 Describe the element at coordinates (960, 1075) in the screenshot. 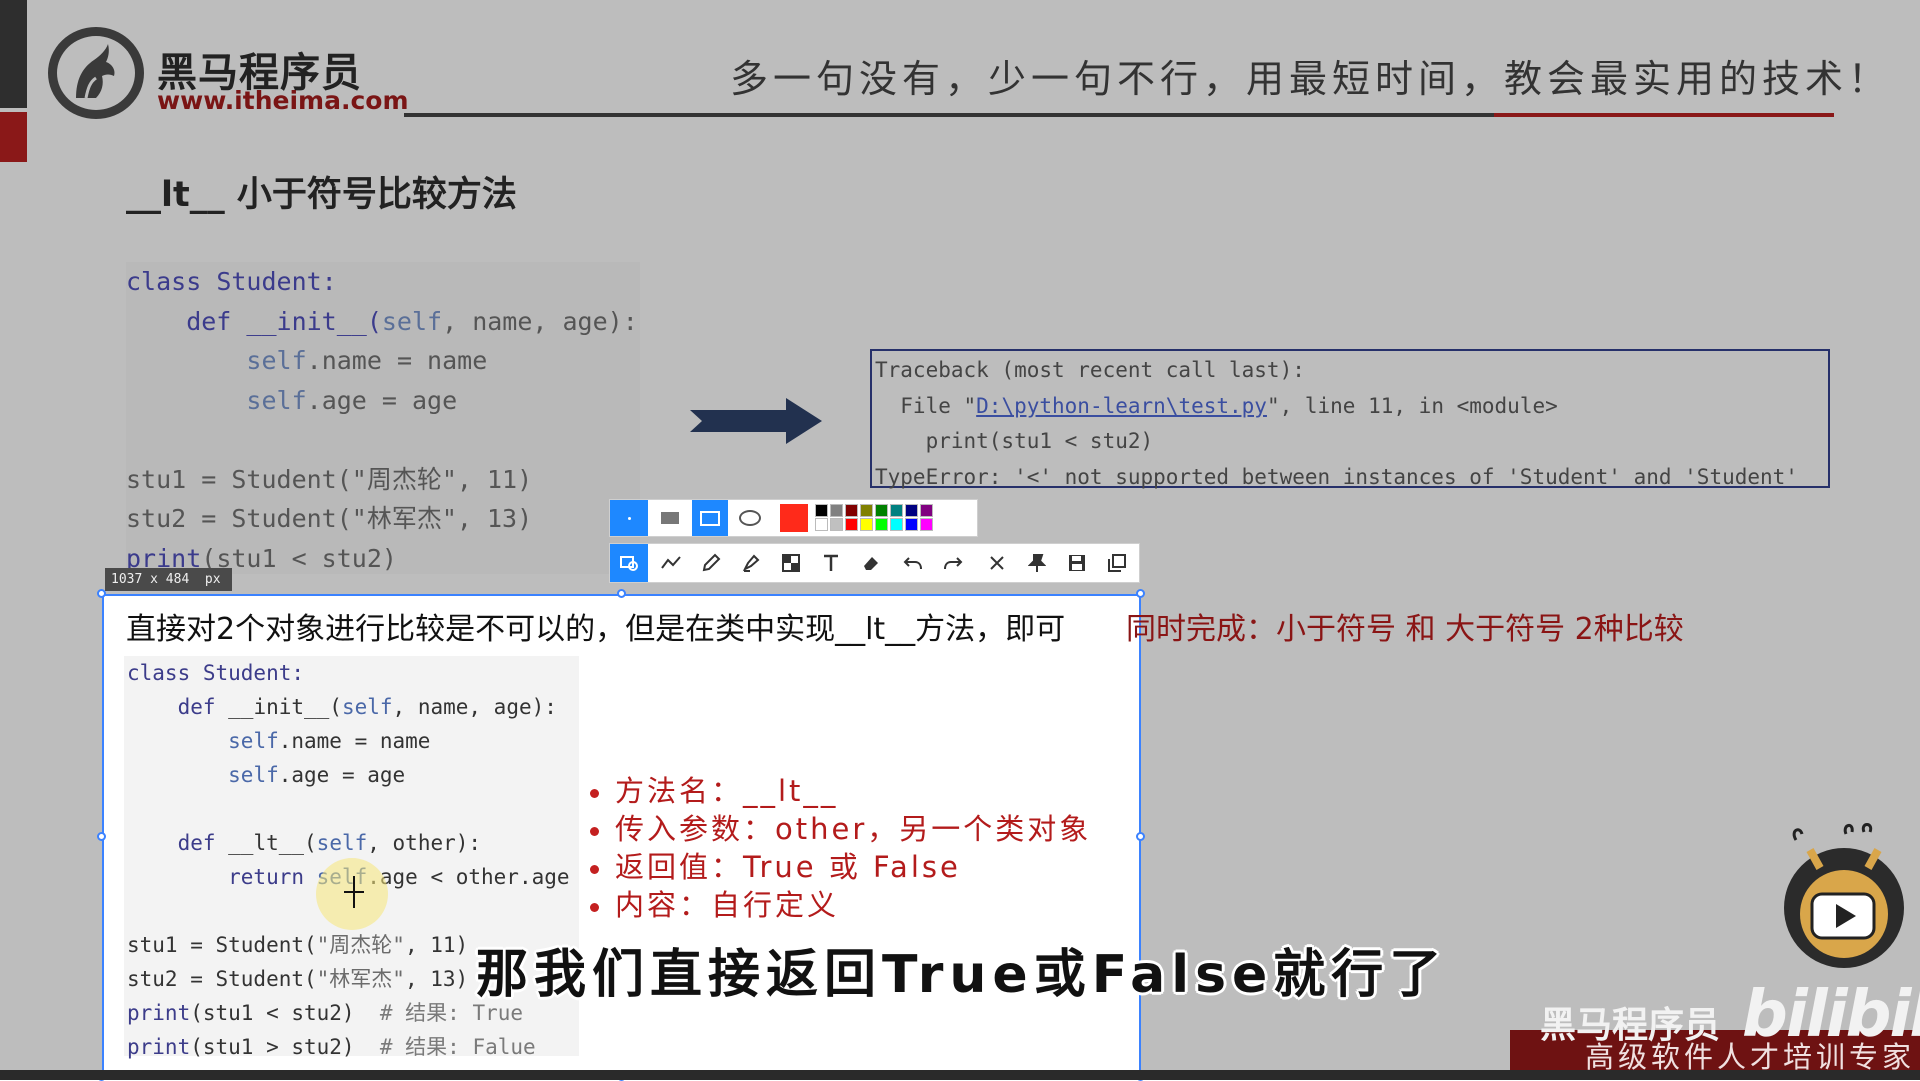

I see `video-progress-strip` at that location.